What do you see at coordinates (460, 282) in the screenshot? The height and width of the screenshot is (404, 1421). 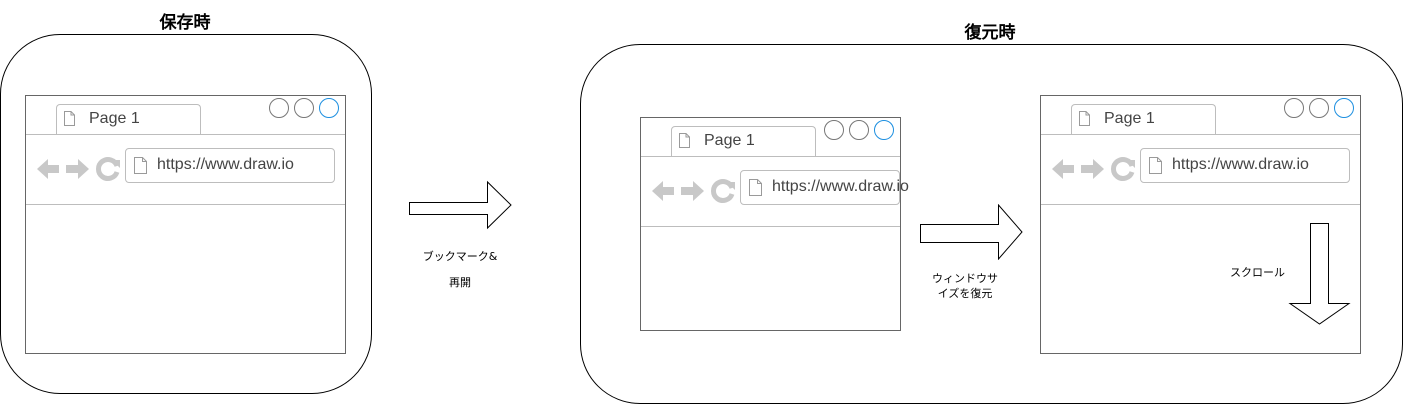 I see `bookmark-label-line2: 再開` at bounding box center [460, 282].